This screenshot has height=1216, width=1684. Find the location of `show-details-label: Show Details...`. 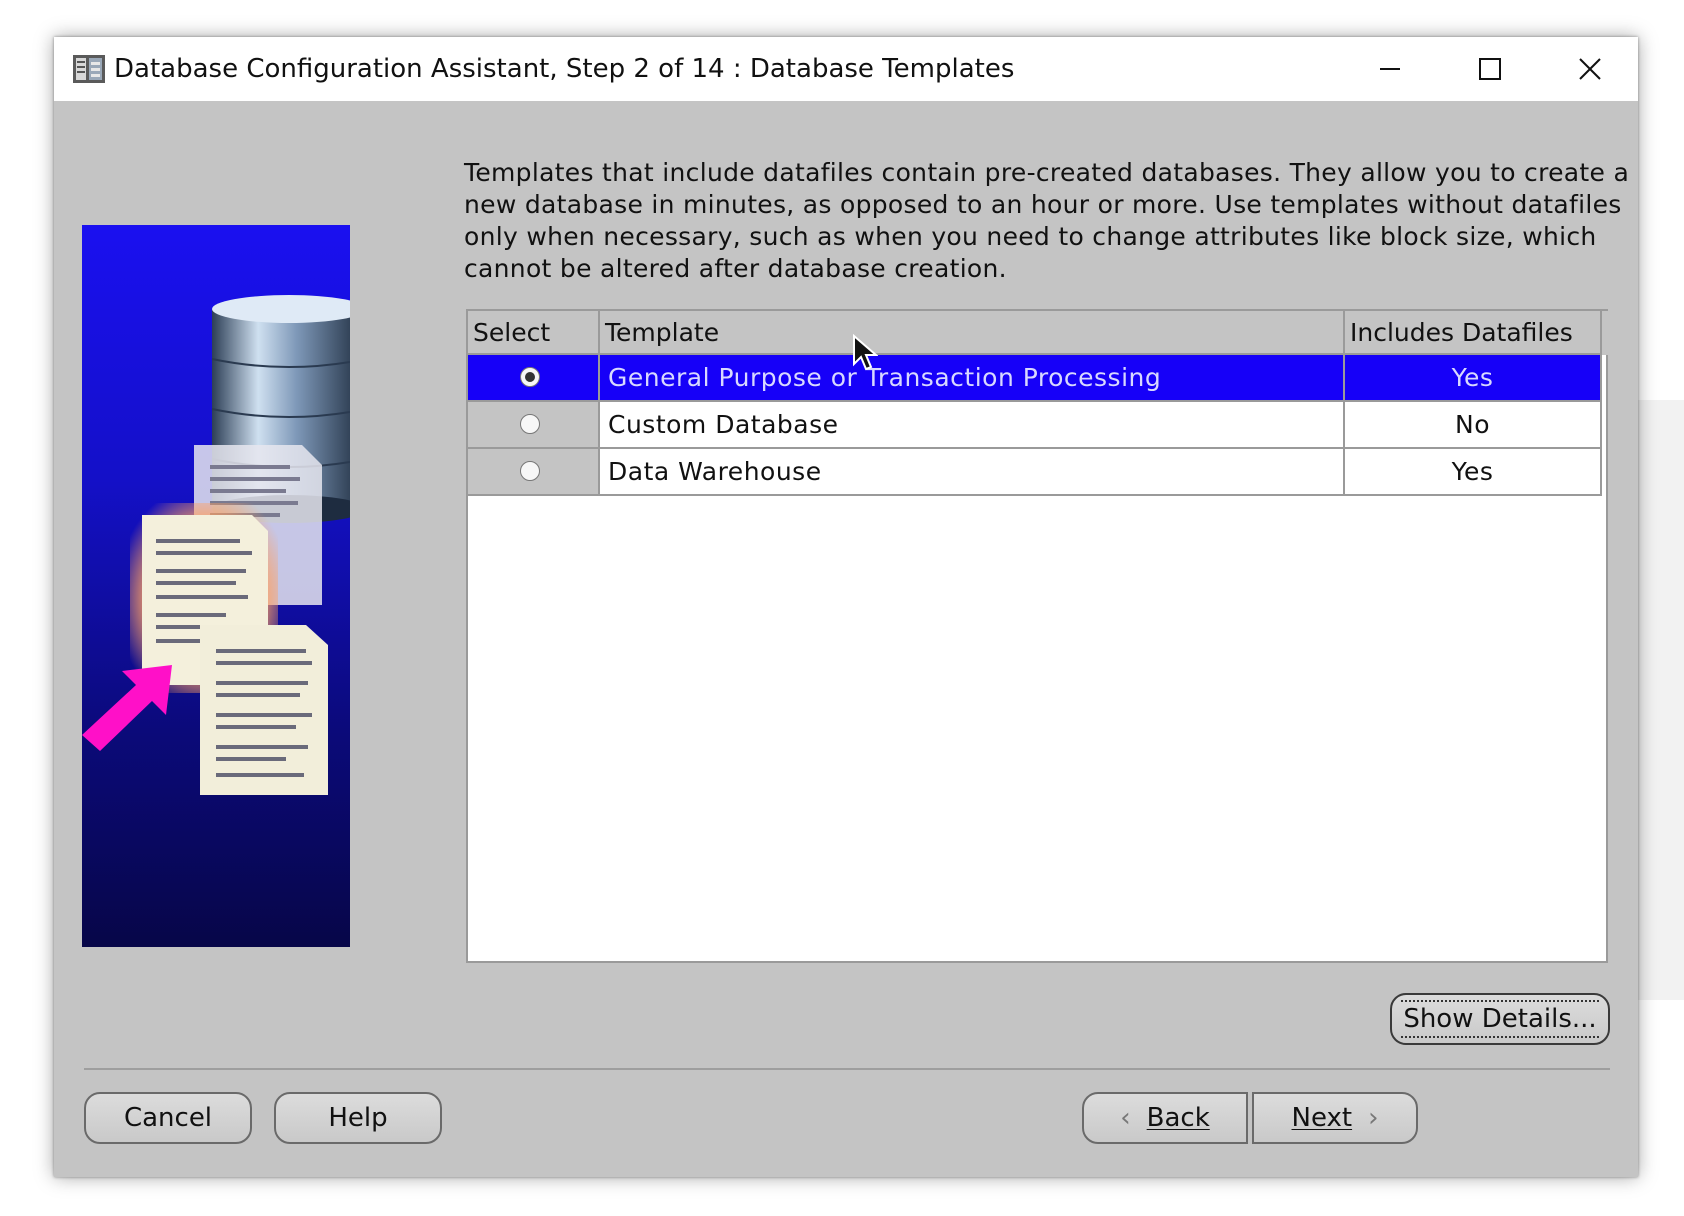

show-details-label: Show Details... is located at coordinates (1500, 1019).